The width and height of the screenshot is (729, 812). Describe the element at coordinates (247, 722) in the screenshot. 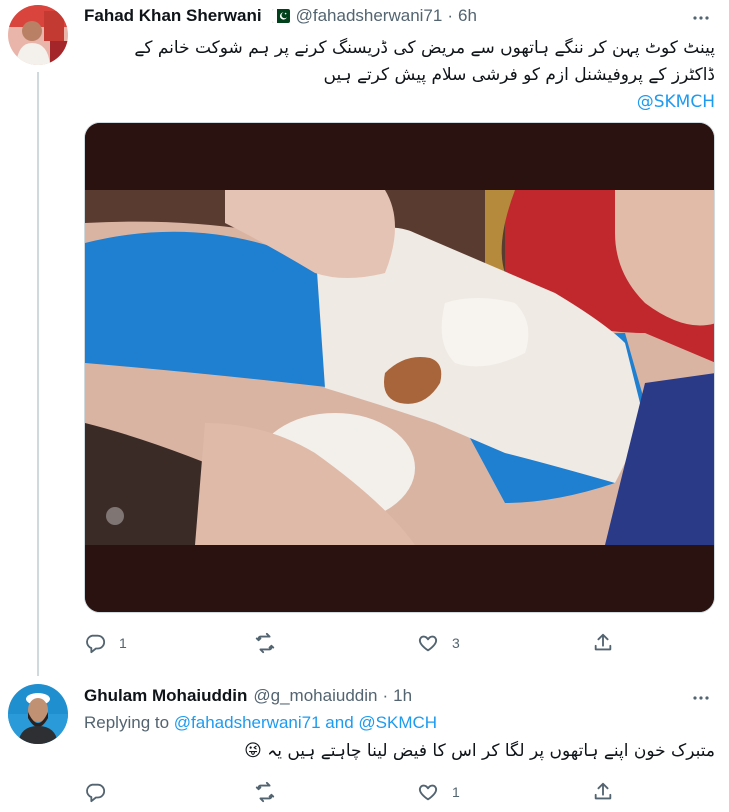

I see `replying-user-fahad: @fahadsherwani71` at that location.